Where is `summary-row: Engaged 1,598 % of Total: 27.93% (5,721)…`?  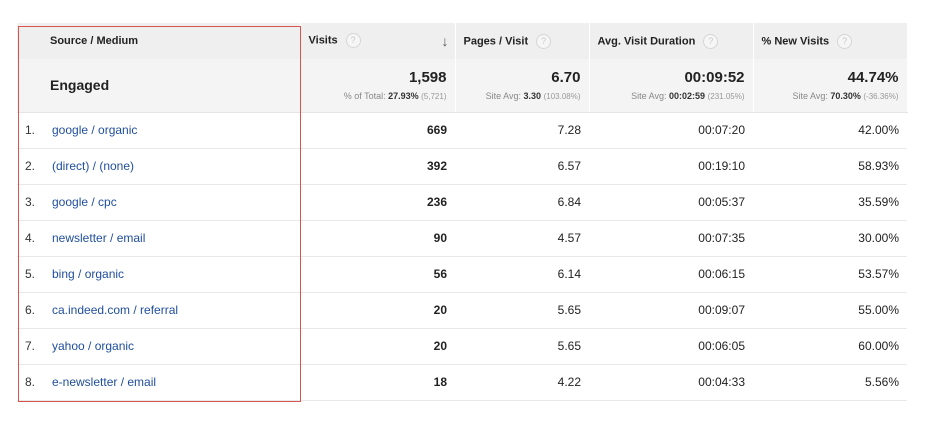 summary-row: Engaged 1,598 % of Total: 27.93% (5,721)… is located at coordinates (462, 86).